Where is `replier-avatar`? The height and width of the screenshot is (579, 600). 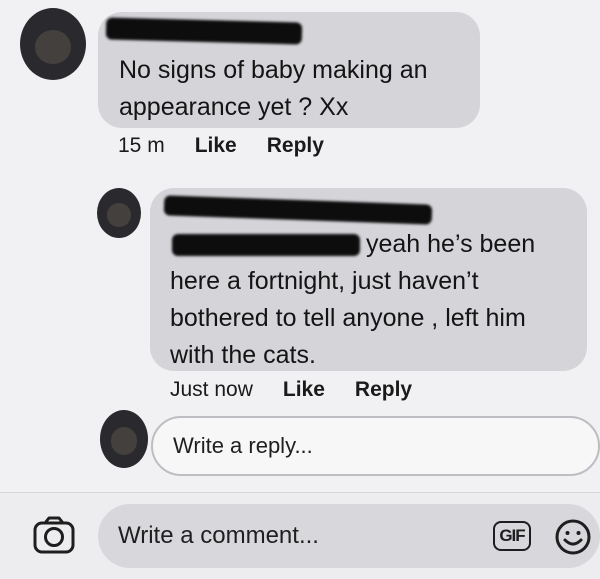
replier-avatar is located at coordinates (119, 213).